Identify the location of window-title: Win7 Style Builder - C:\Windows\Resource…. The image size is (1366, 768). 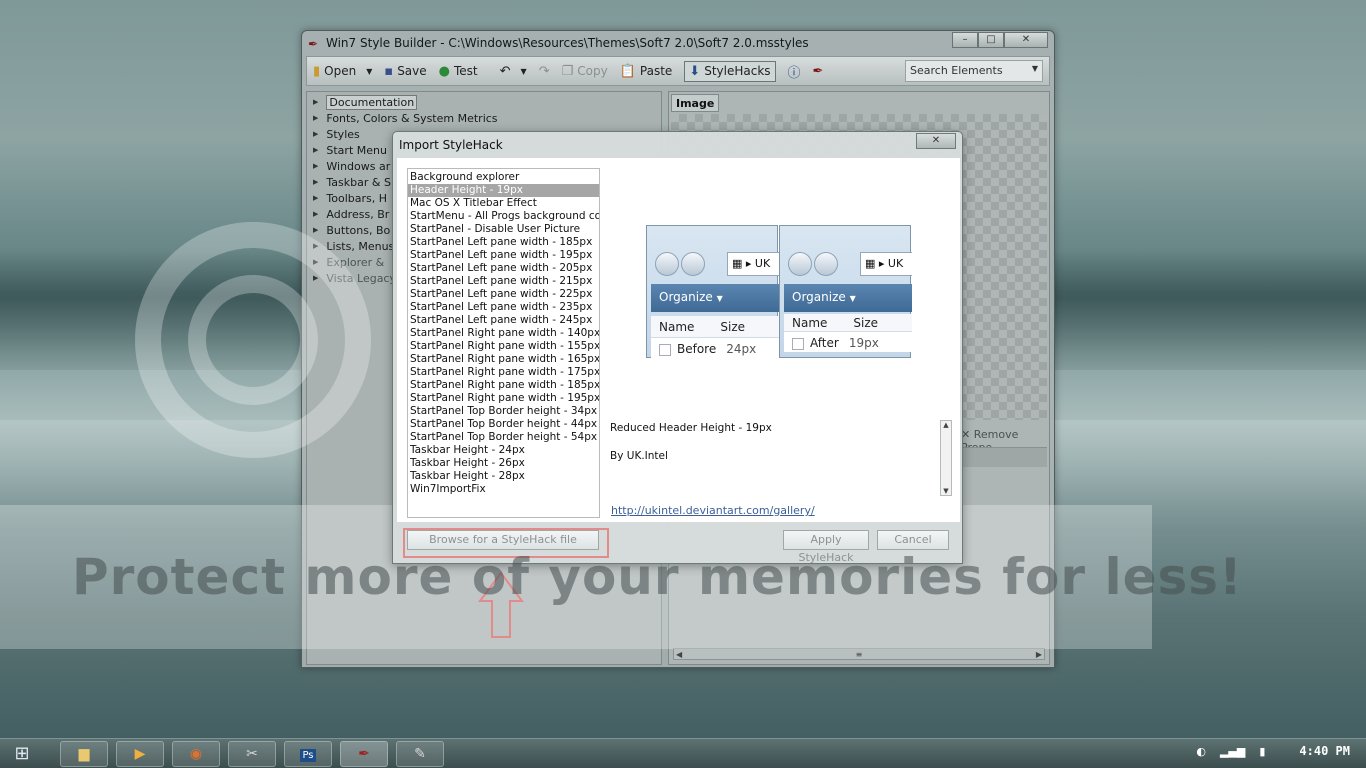
(567, 43).